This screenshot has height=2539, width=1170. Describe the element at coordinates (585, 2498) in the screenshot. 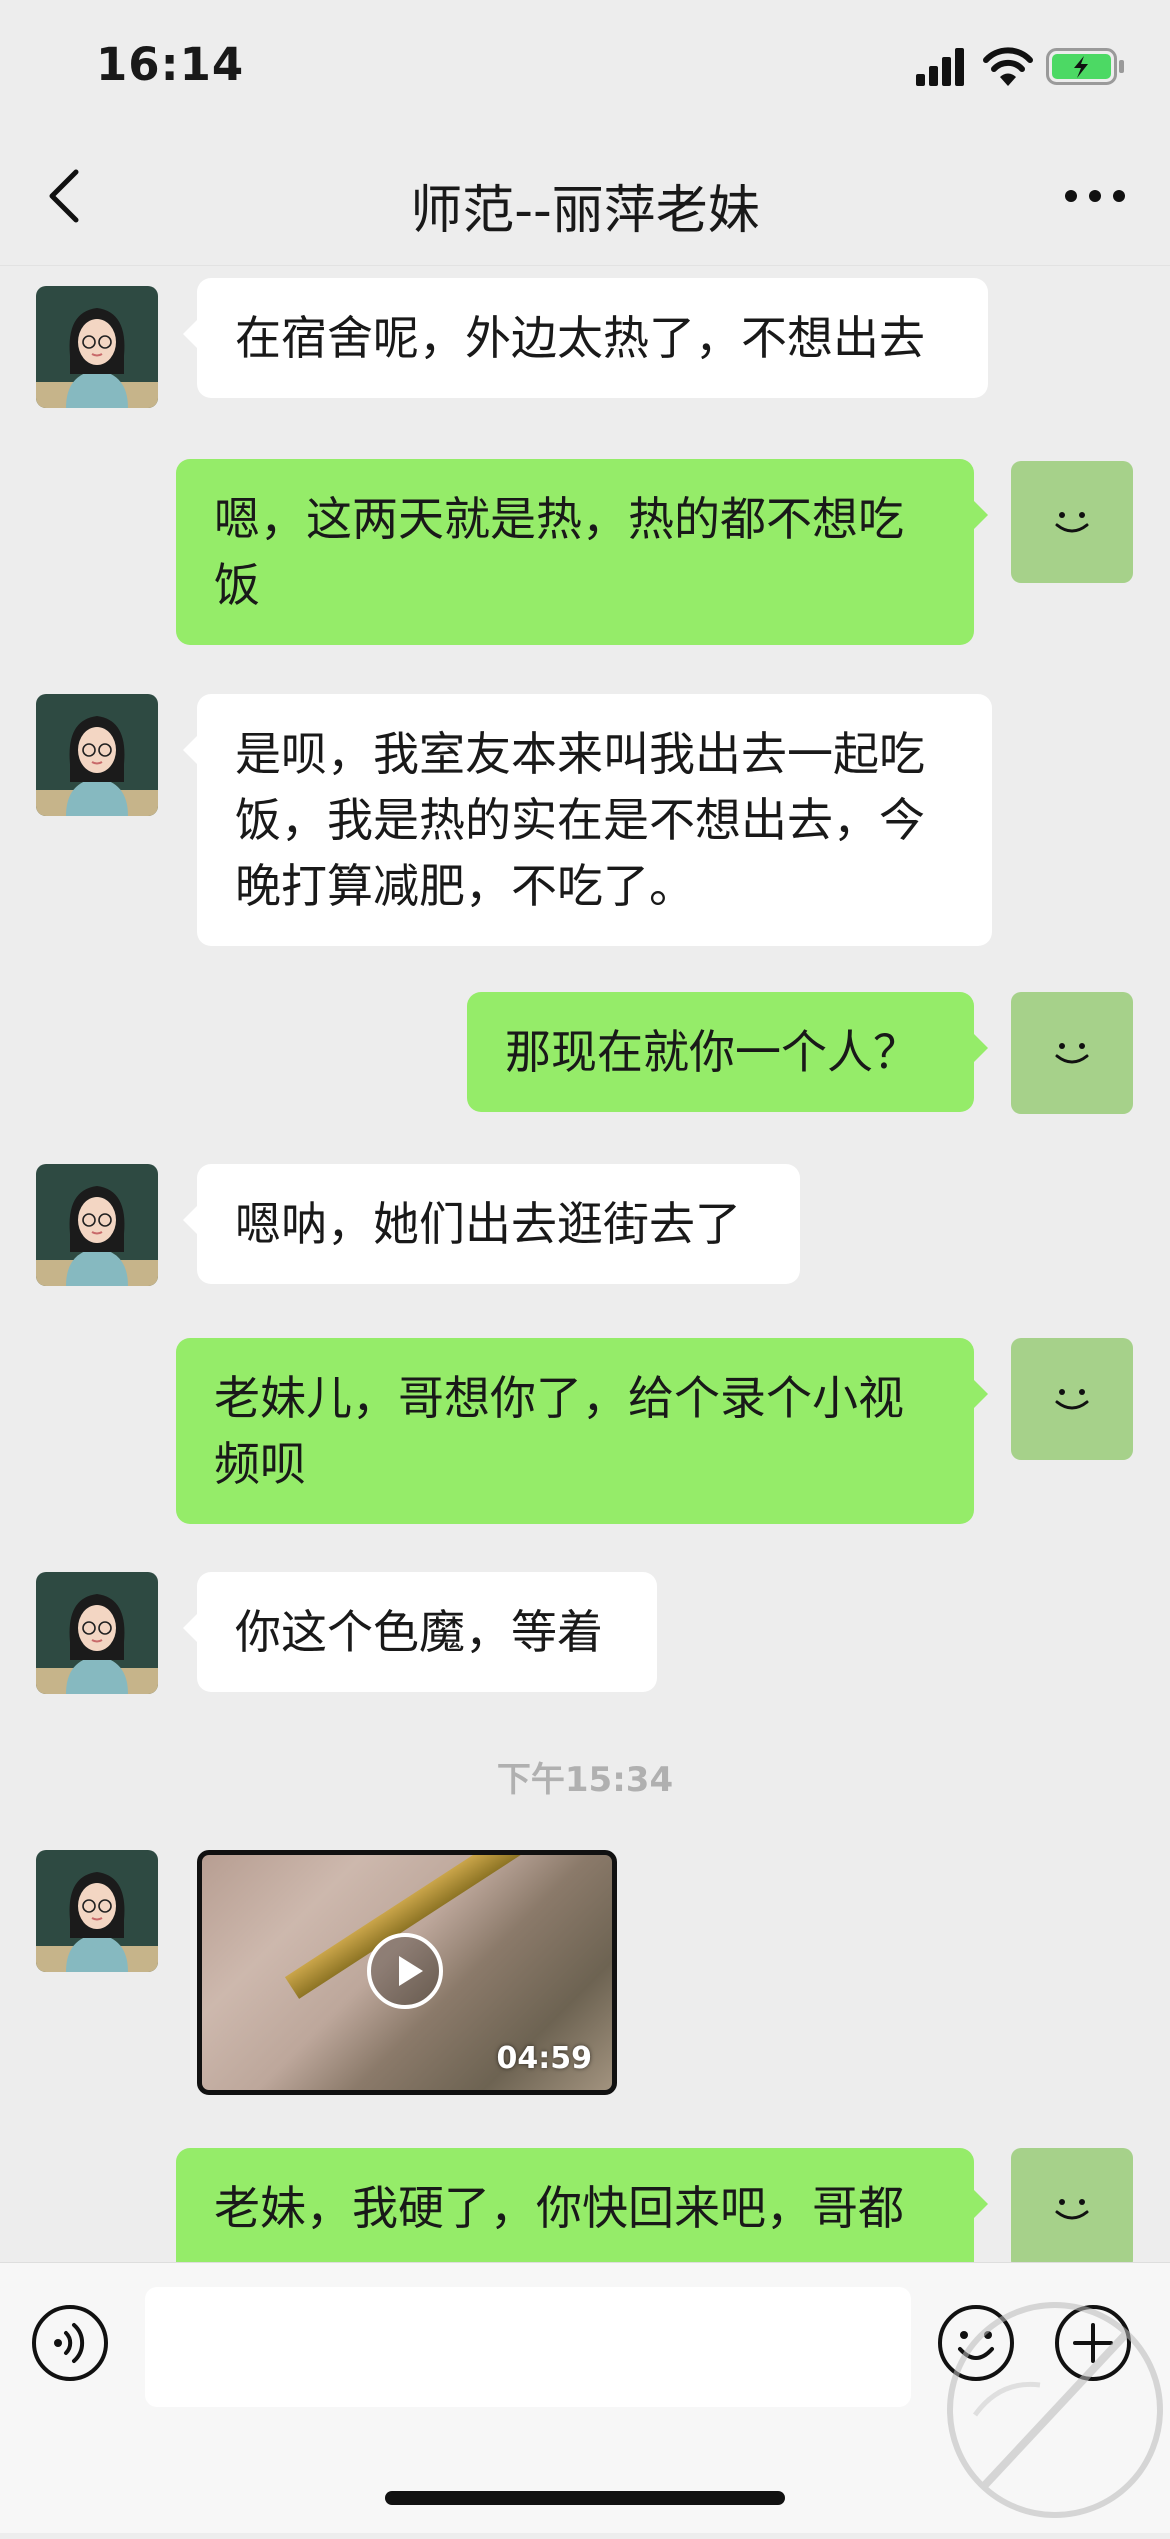

I see `home-indicator` at that location.